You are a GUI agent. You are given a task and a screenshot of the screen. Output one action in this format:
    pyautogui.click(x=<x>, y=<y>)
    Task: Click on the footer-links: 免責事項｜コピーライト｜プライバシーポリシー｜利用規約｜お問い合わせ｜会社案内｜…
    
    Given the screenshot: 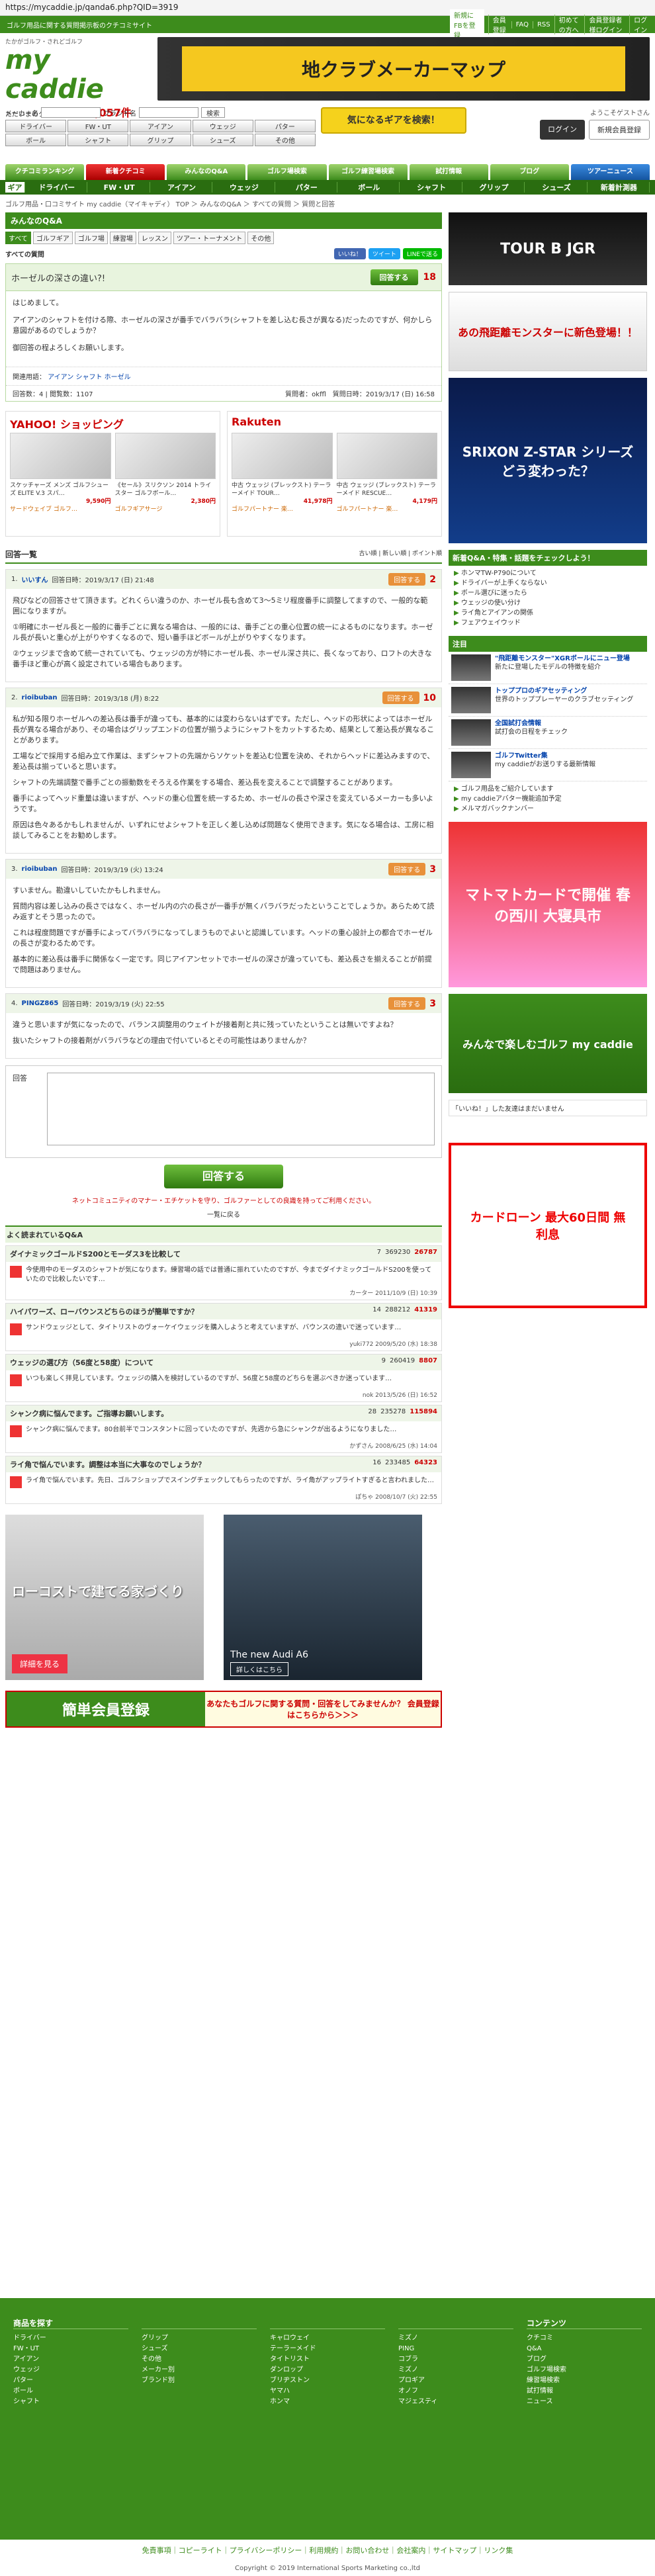 What is the action you would take?
    pyautogui.click(x=327, y=2550)
    